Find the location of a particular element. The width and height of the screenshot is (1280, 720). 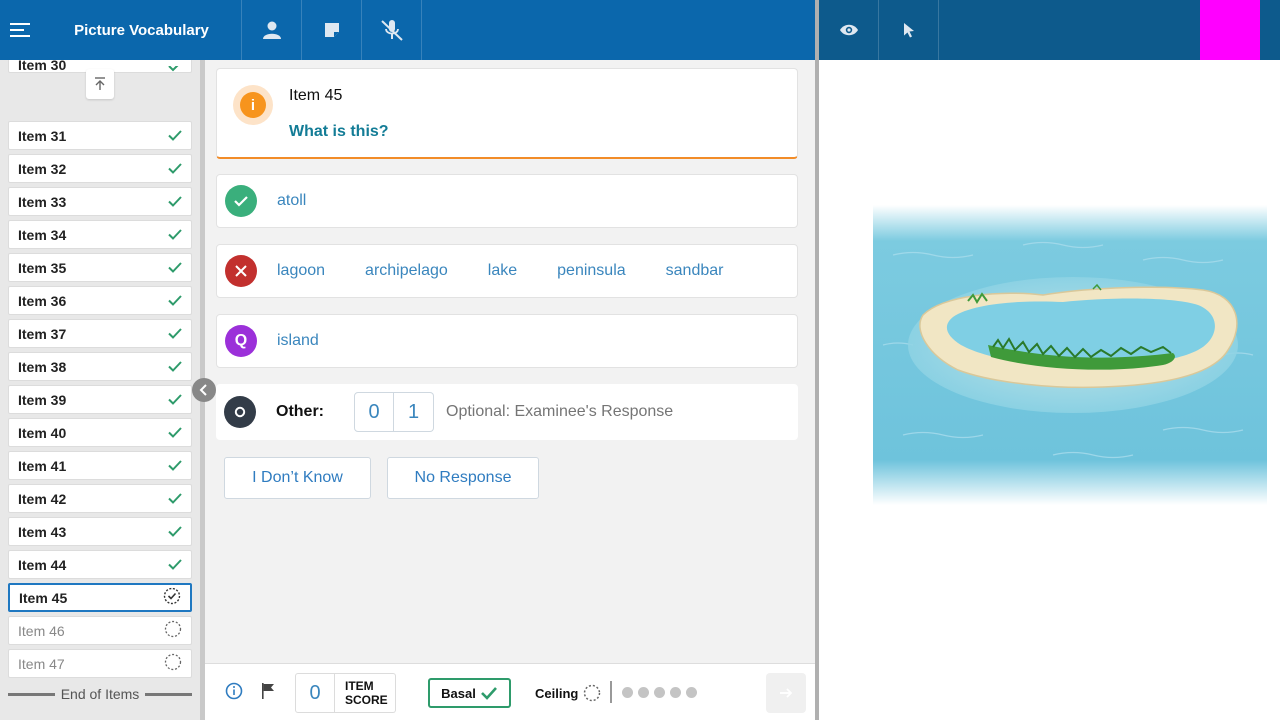

flag-icon is located at coordinates (268, 691).